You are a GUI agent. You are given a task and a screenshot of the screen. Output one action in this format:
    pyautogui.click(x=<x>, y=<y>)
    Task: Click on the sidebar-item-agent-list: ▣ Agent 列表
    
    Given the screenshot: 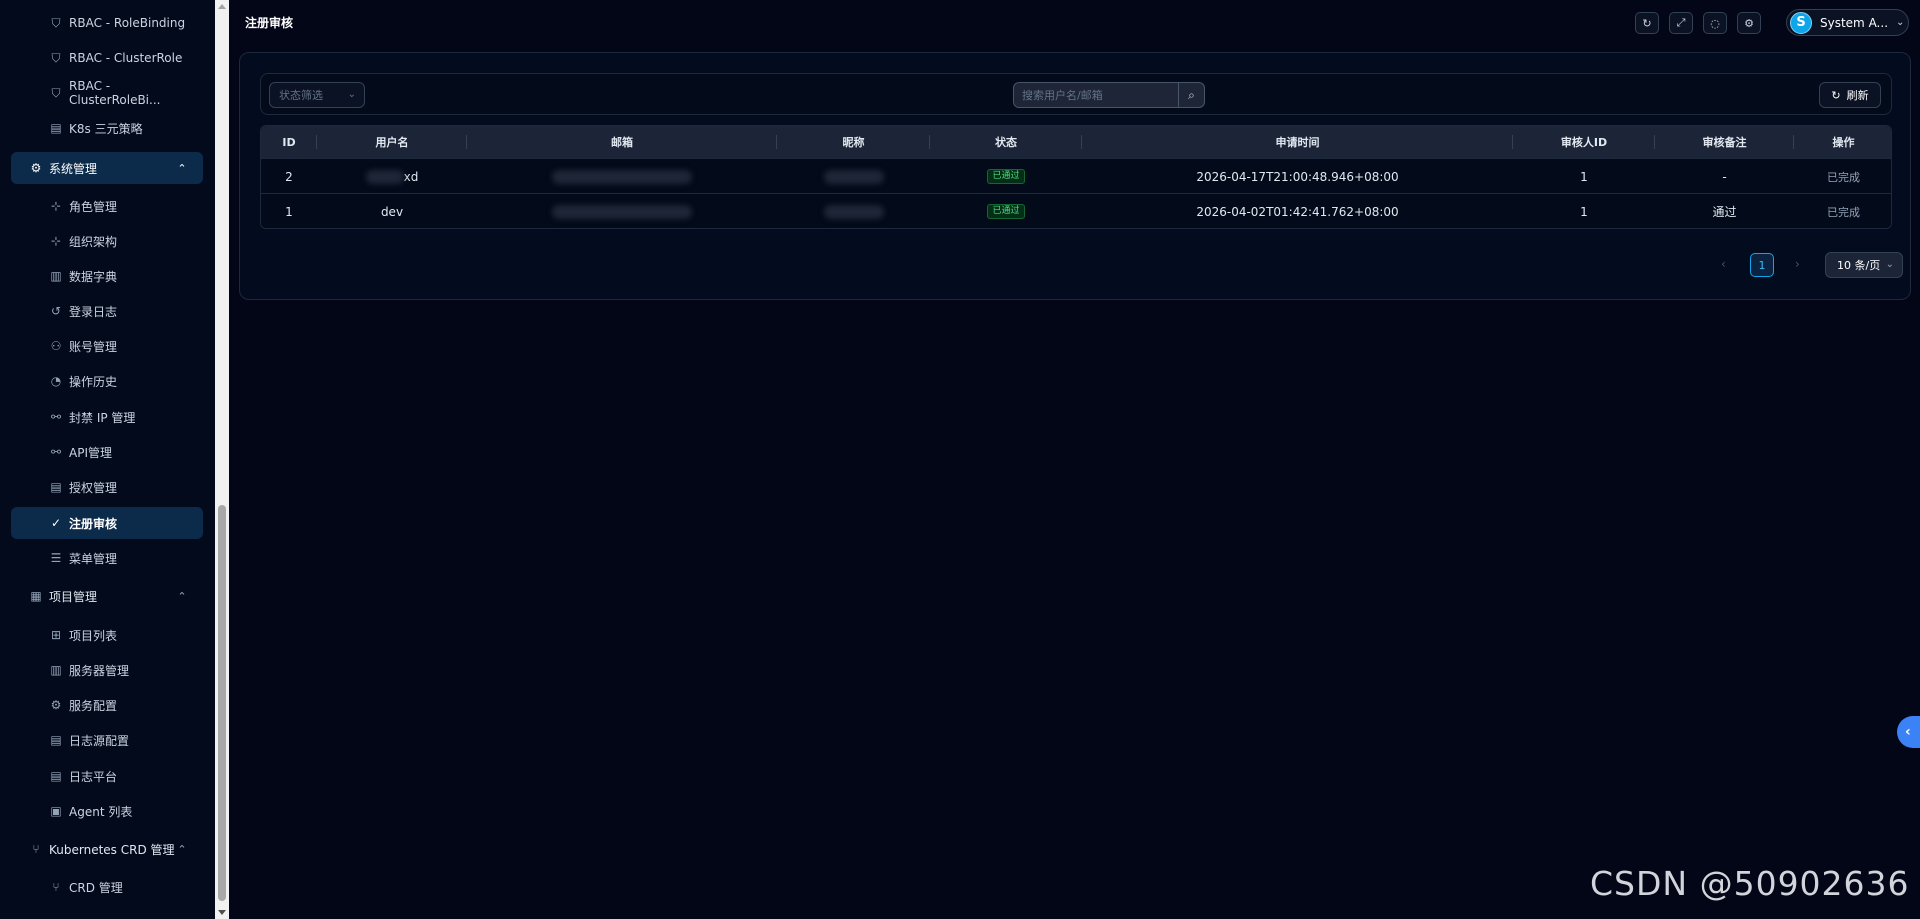 What is the action you would take?
    pyautogui.click(x=107, y=811)
    